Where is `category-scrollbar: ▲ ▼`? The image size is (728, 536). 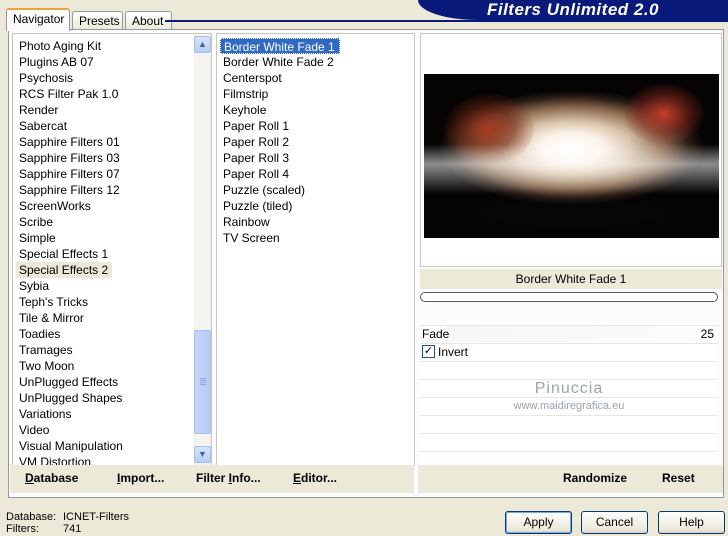 category-scrollbar: ▲ ▼ is located at coordinates (202, 249).